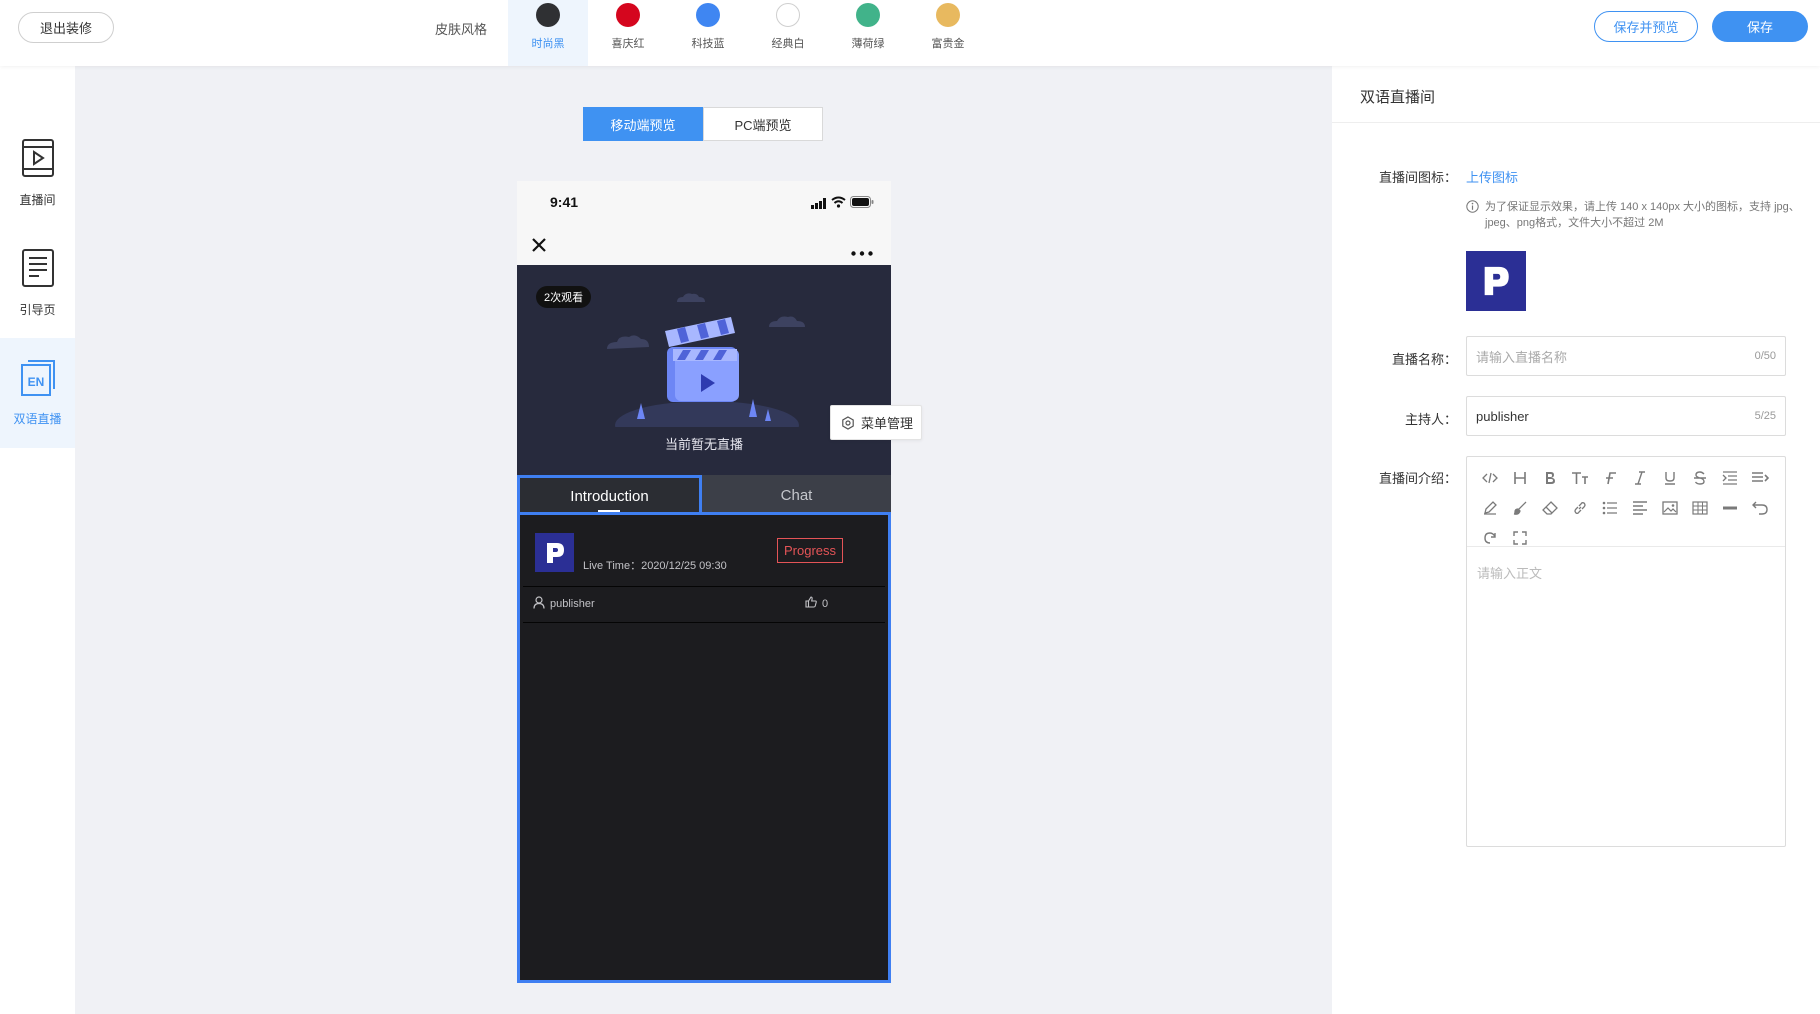 Image resolution: width=1820 pixels, height=1014 pixels. What do you see at coordinates (1550, 508) in the screenshot?
I see `eraser-icon` at bounding box center [1550, 508].